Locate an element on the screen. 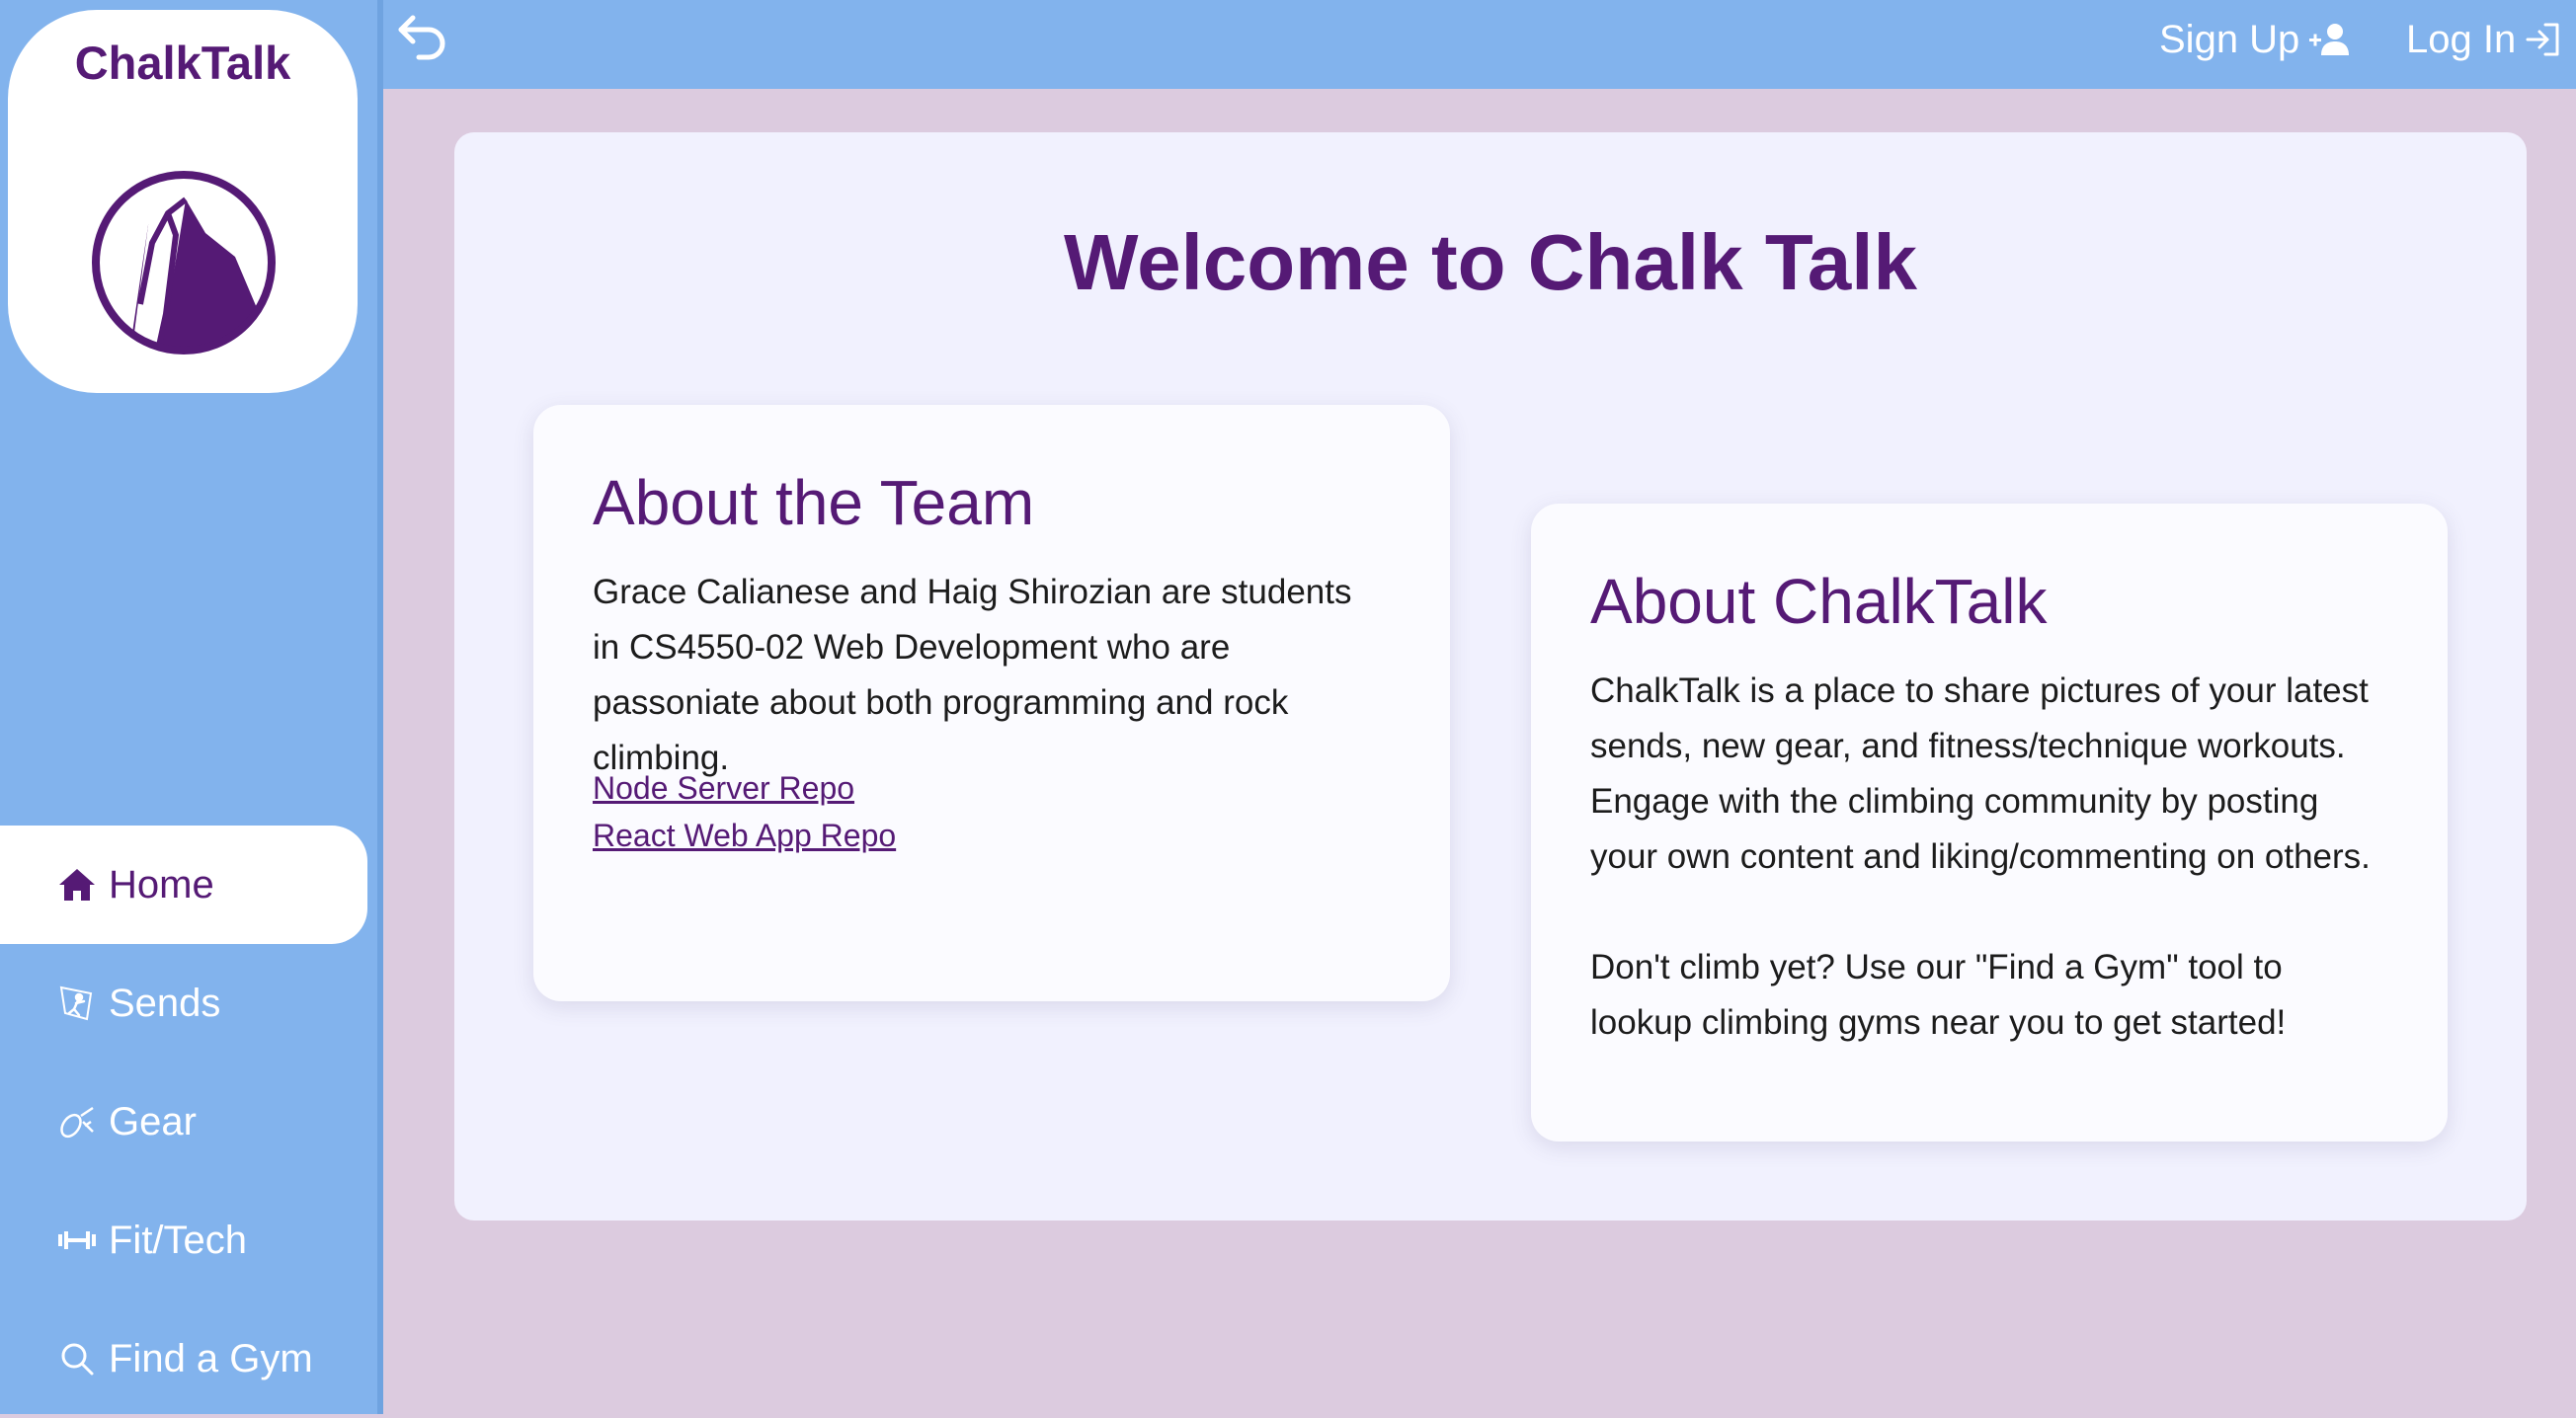  login-arrow-icon is located at coordinates (2542, 39).